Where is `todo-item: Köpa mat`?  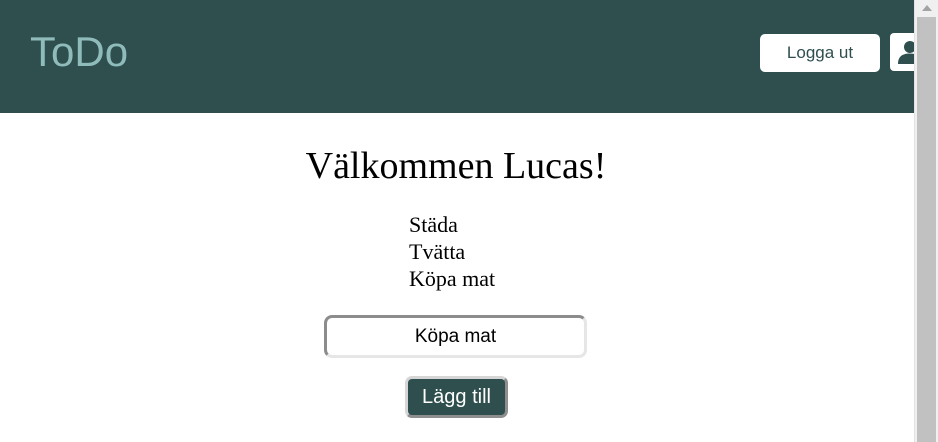
todo-item: Köpa mat is located at coordinates (452, 278).